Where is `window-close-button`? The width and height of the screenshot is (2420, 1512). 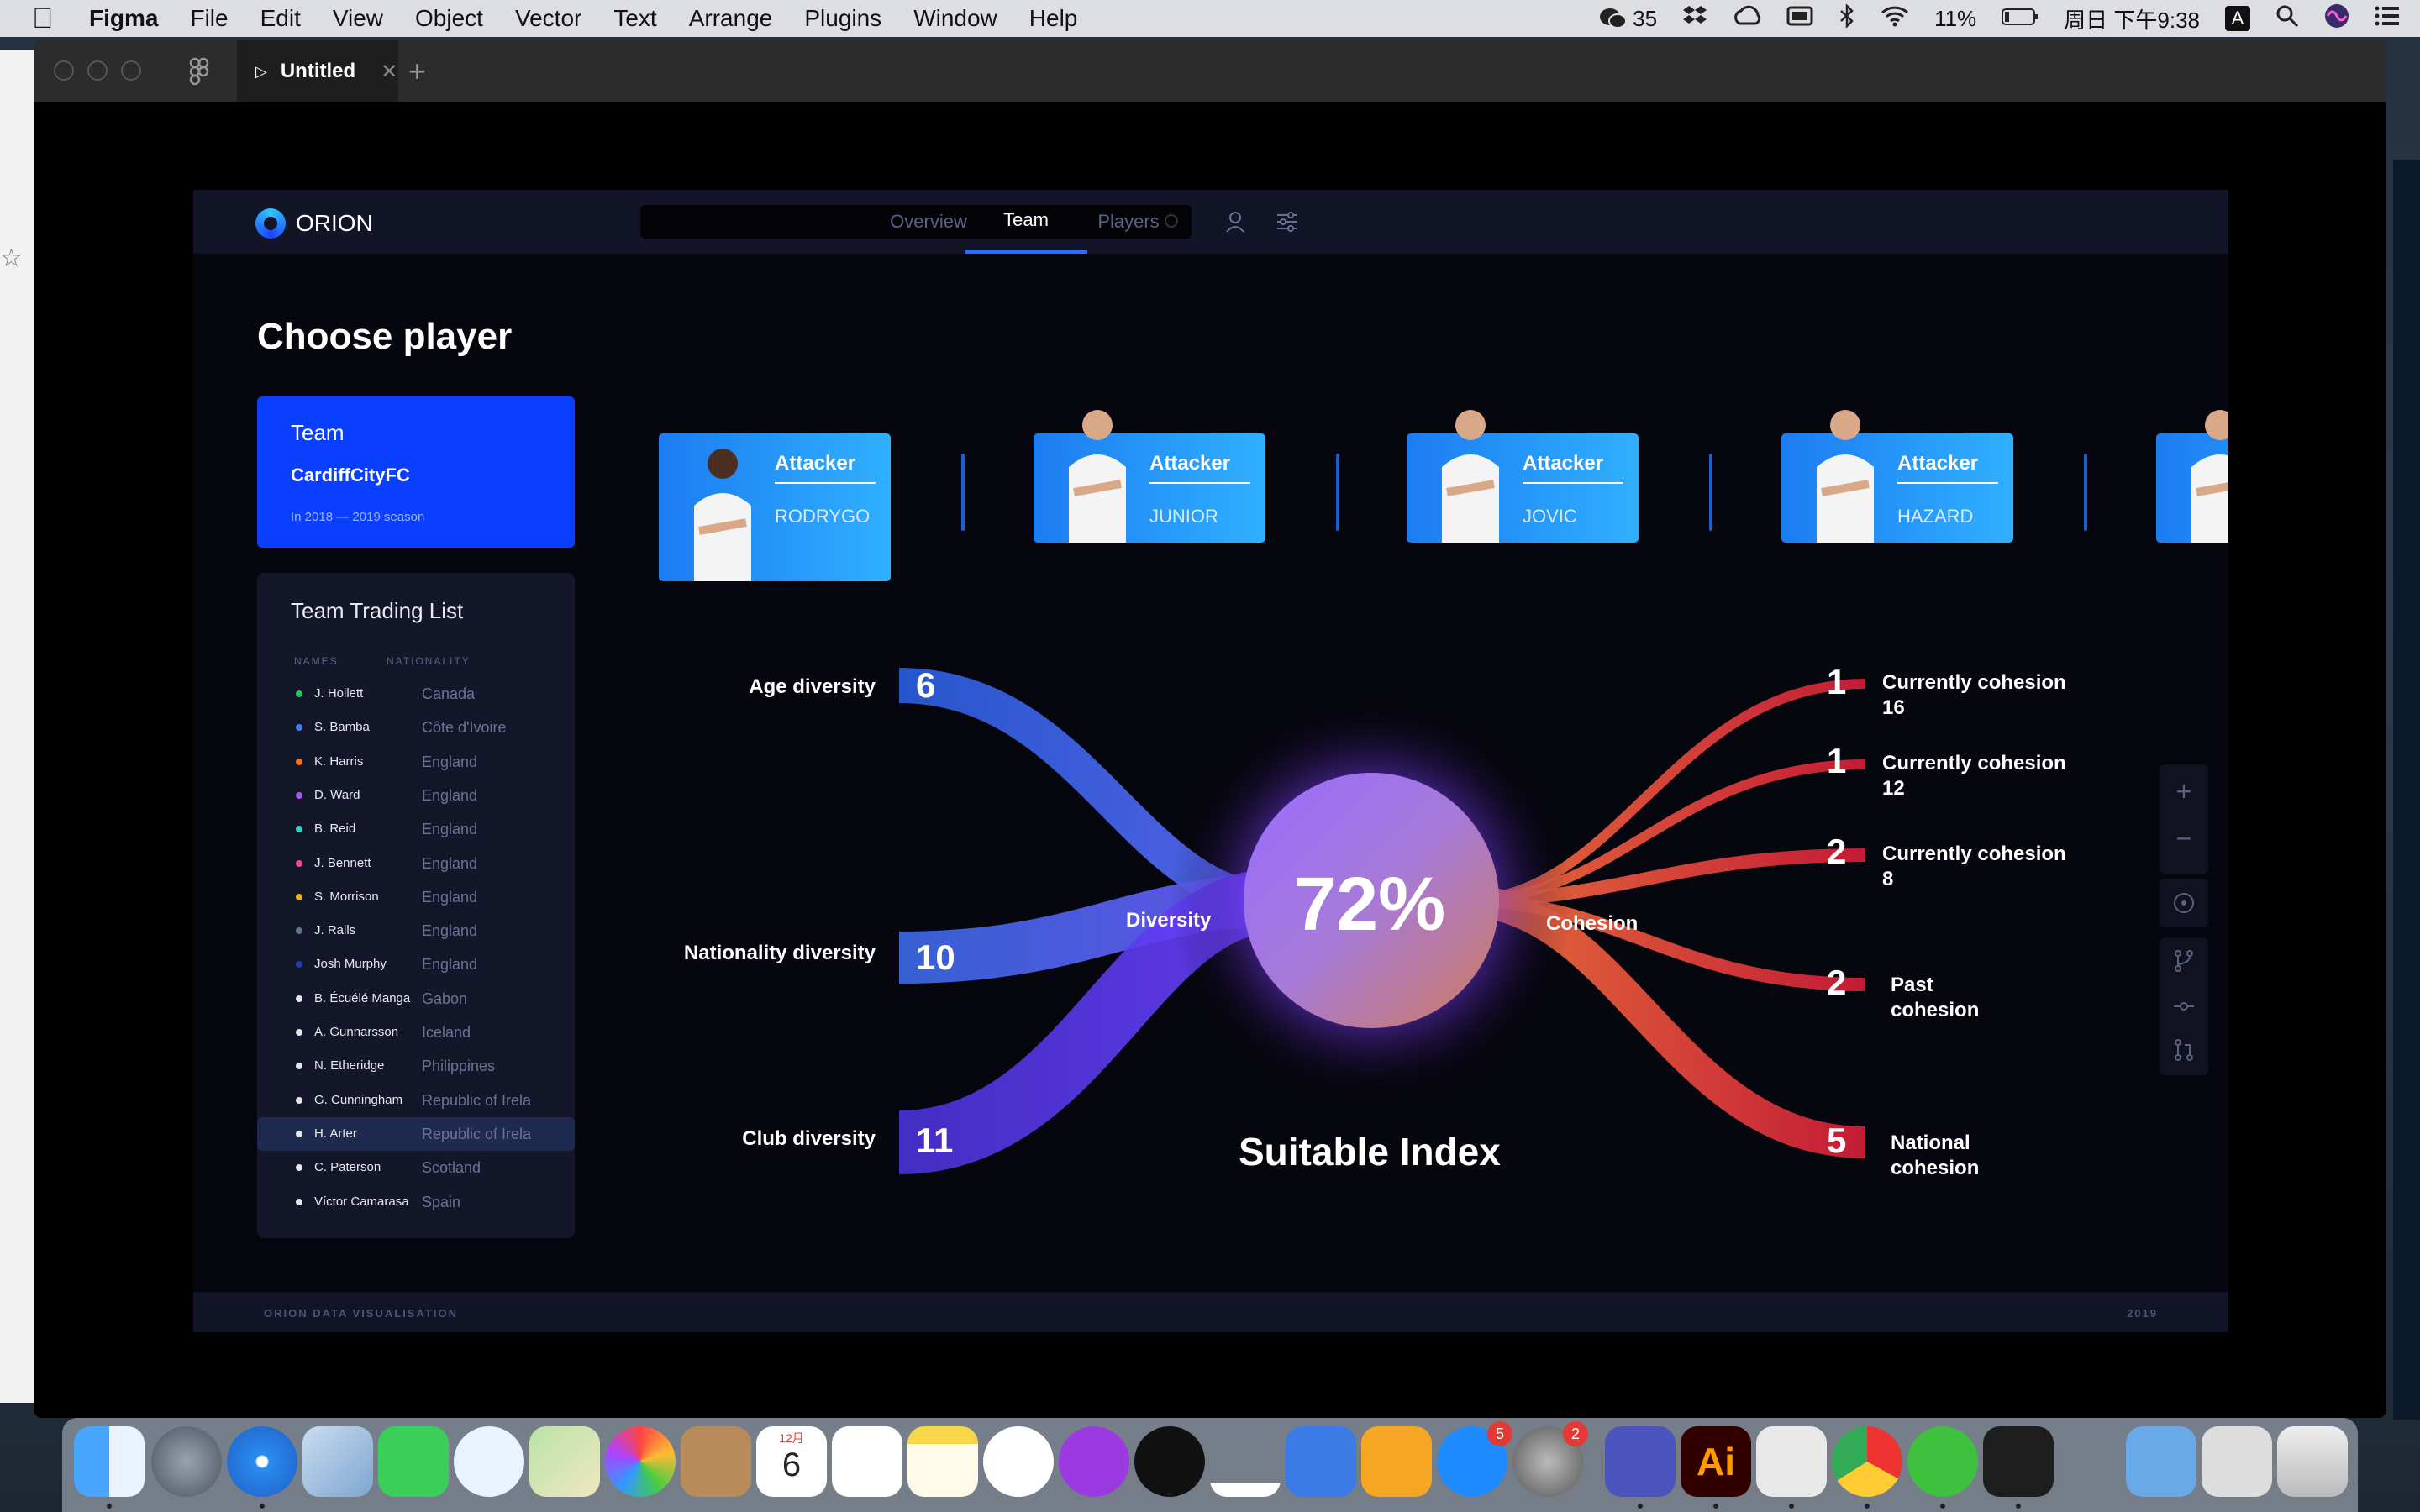
window-close-button is located at coordinates (64, 70).